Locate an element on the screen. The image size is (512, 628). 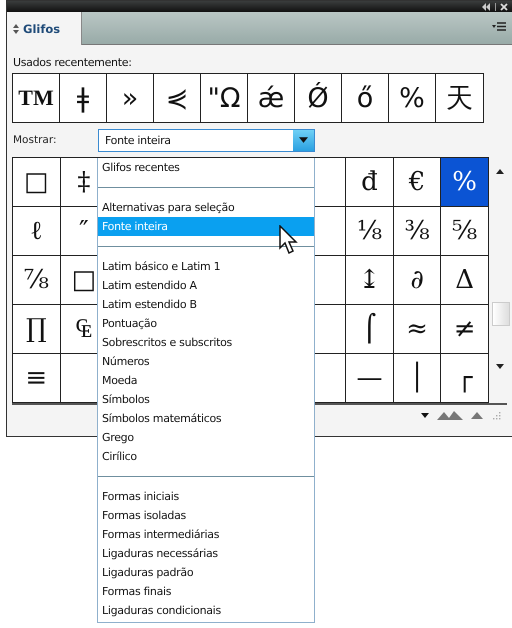
scroll-down-icon is located at coordinates (500, 366).